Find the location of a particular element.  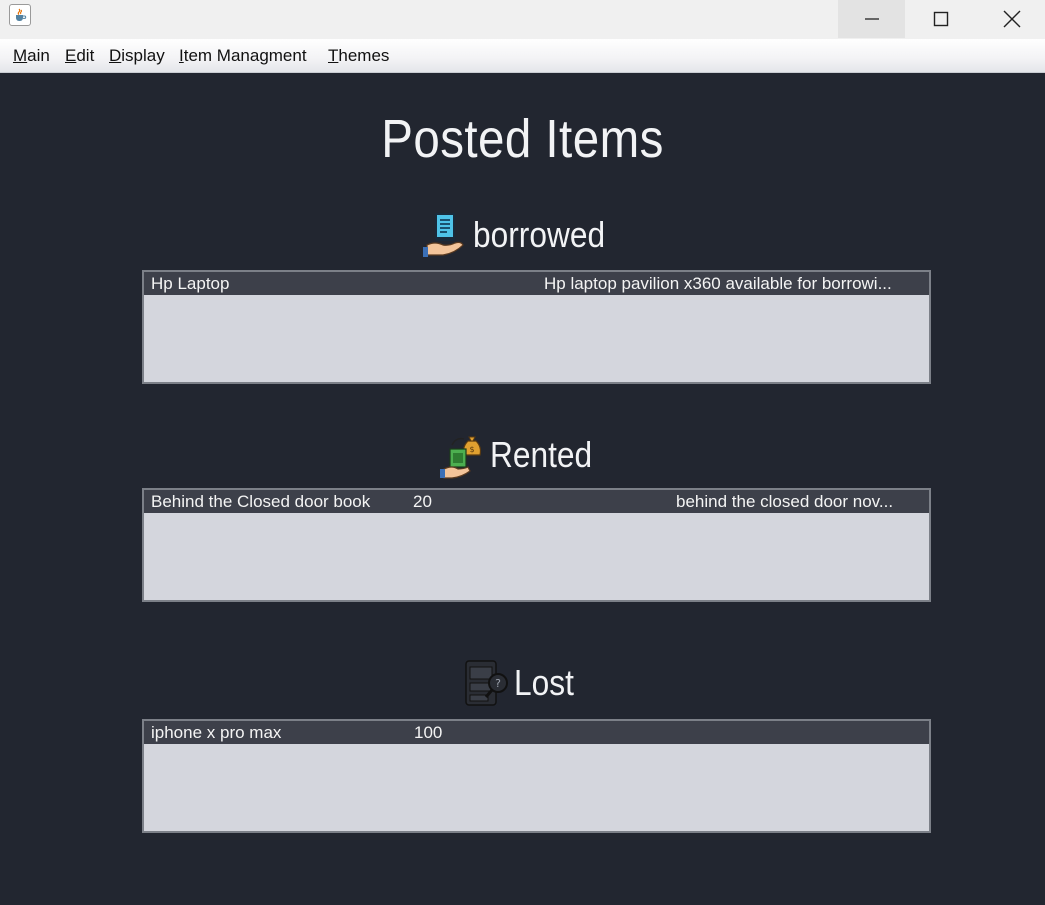

menu-display: Display is located at coordinates (137, 56).